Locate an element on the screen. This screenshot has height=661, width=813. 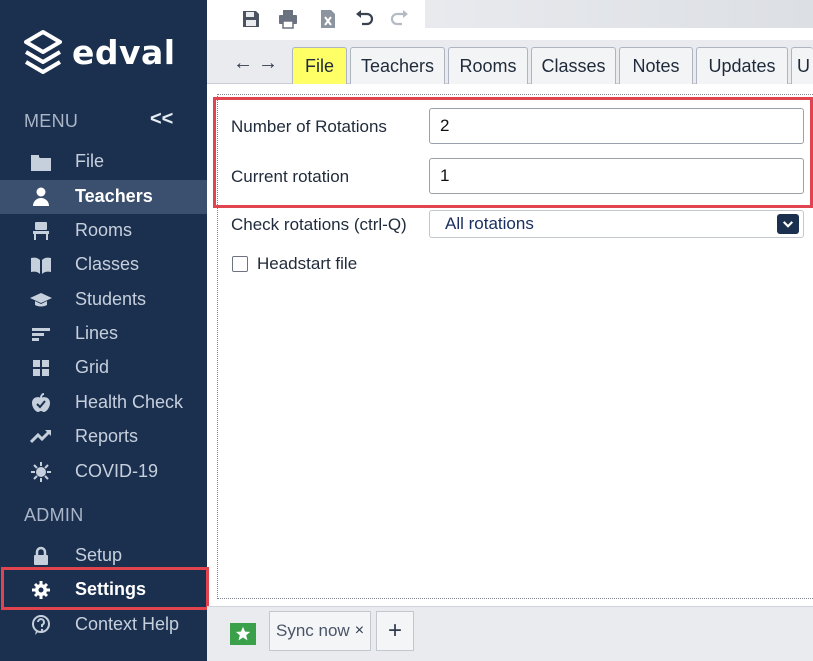
toolbar-blurred-area is located at coordinates (619, 14).